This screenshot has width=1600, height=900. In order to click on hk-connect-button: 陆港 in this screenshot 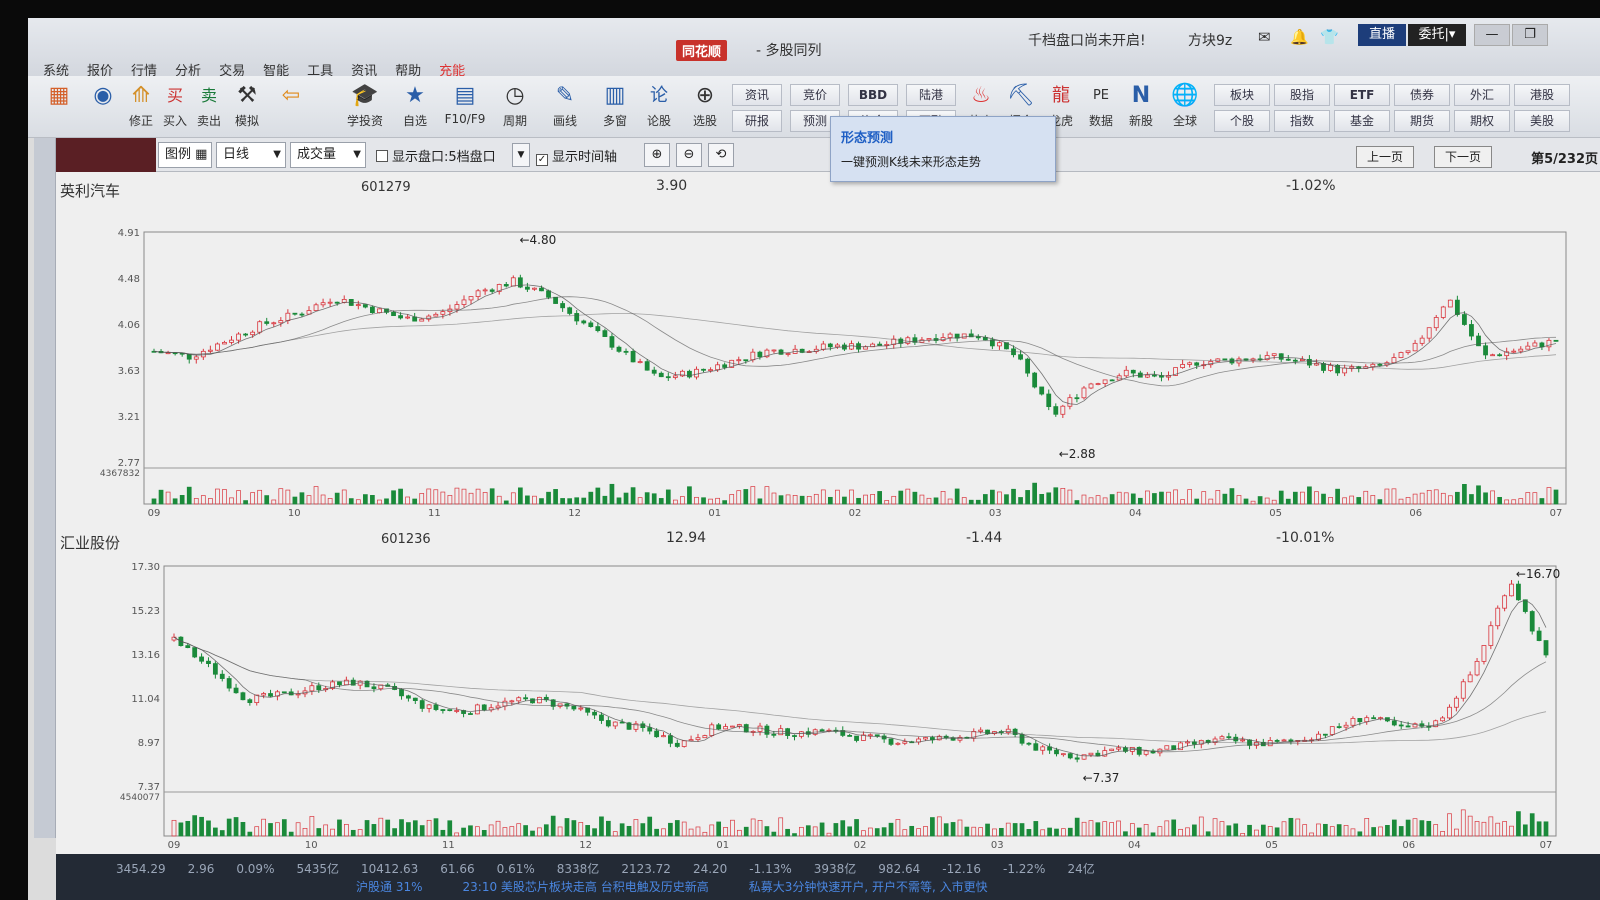, I will do `click(931, 95)`.